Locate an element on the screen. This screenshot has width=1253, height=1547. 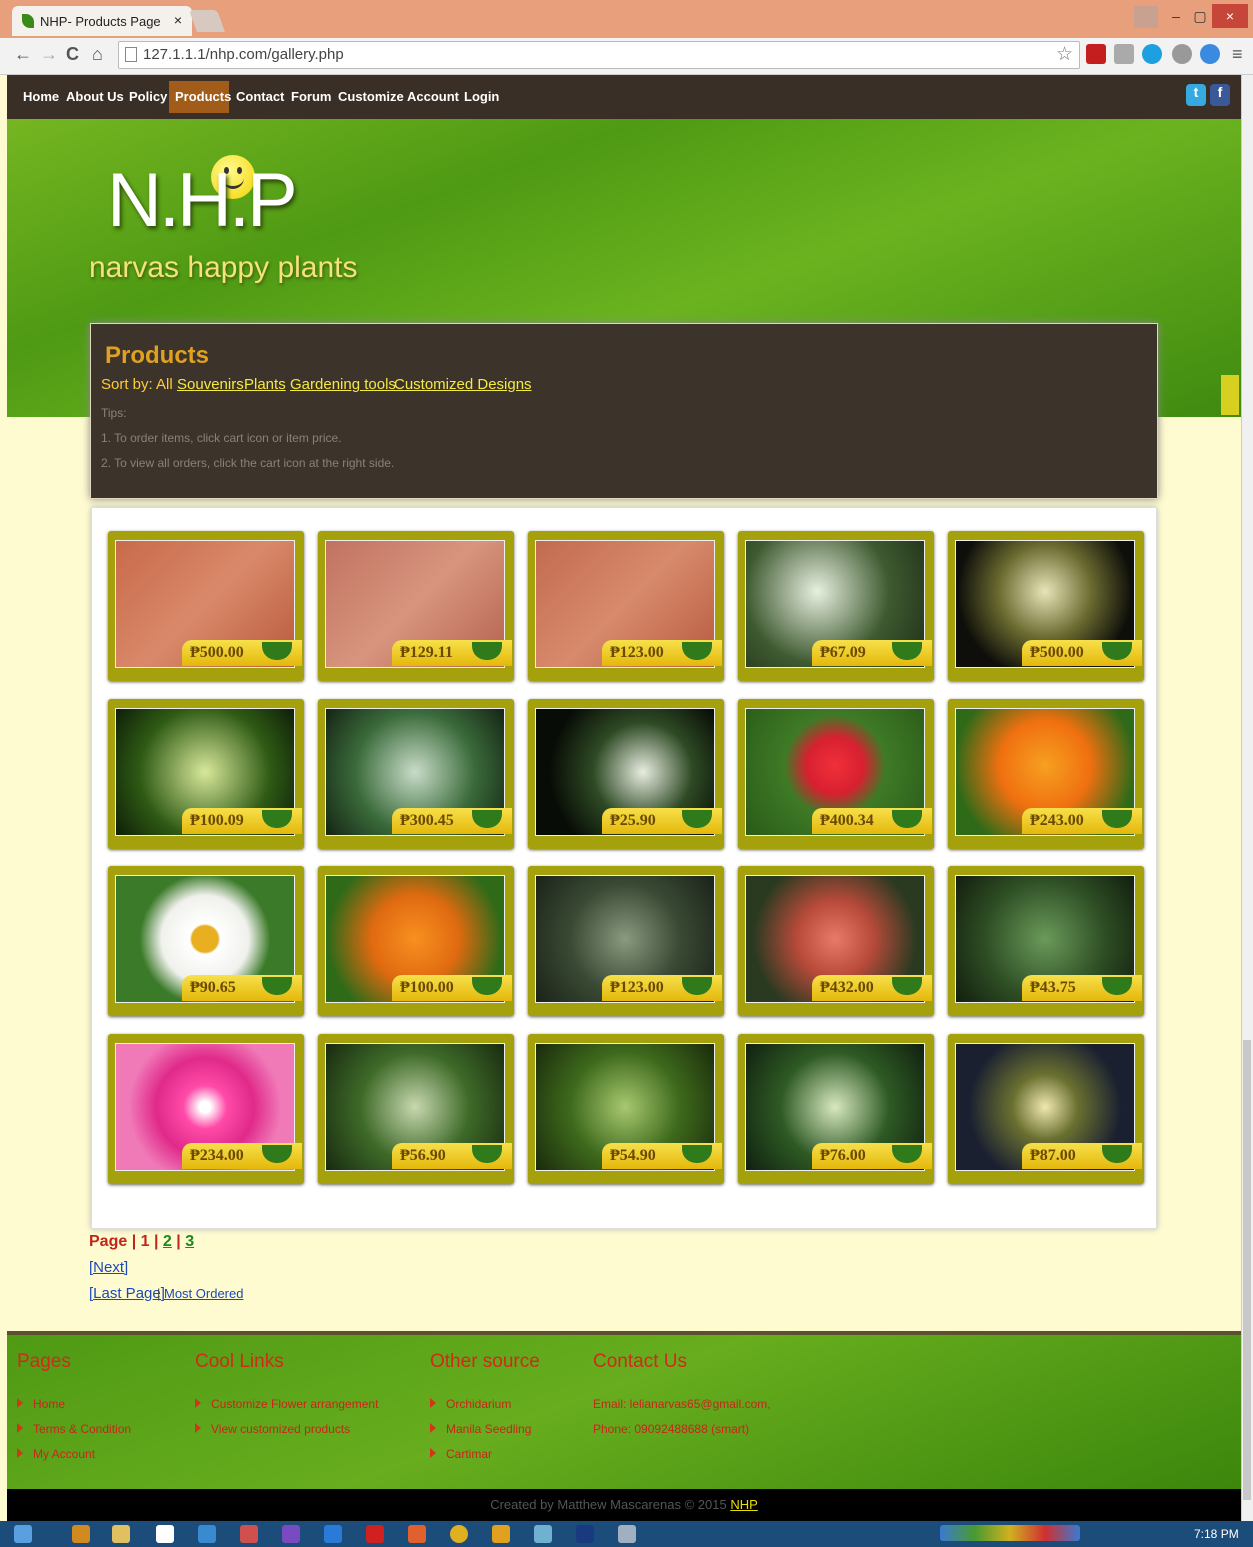
product-card: ₱500.00 is located at coordinates (206, 606).